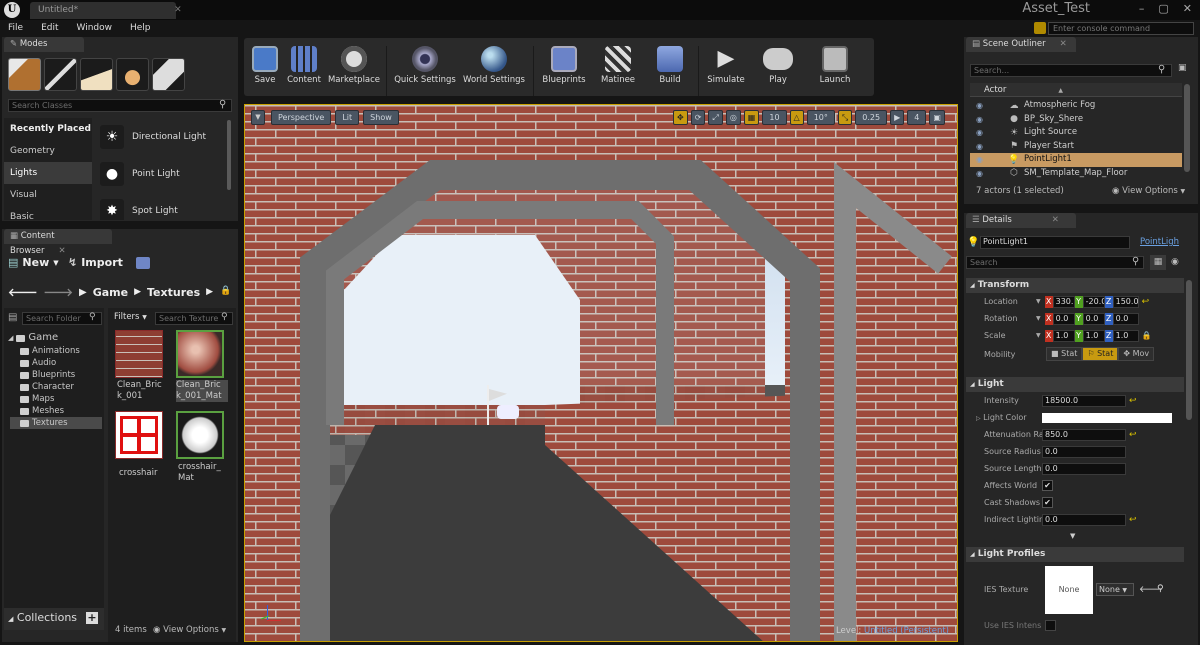  I want to click on add-collection-button: +, so click(92, 618).